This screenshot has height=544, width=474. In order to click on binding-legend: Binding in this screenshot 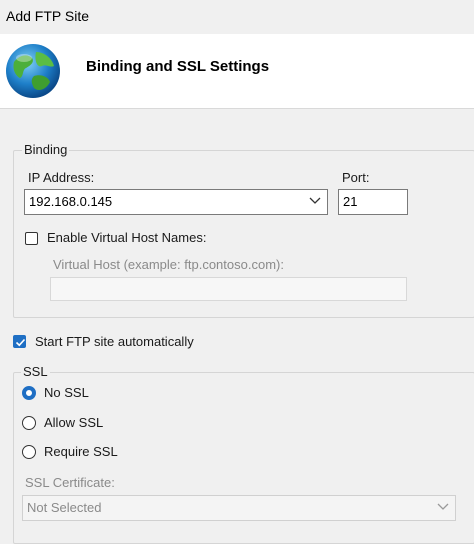, I will do `click(46, 149)`.